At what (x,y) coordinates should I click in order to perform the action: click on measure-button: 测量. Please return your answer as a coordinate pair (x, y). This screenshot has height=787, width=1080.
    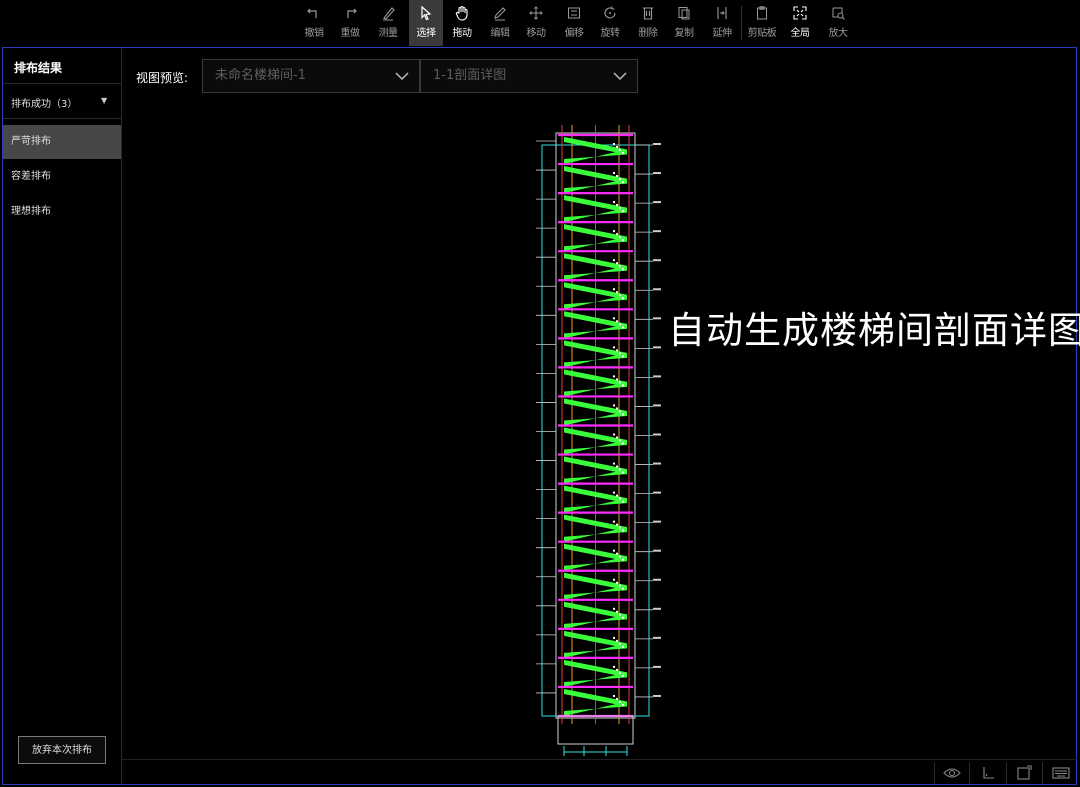
    Looking at the image, I should click on (388, 23).